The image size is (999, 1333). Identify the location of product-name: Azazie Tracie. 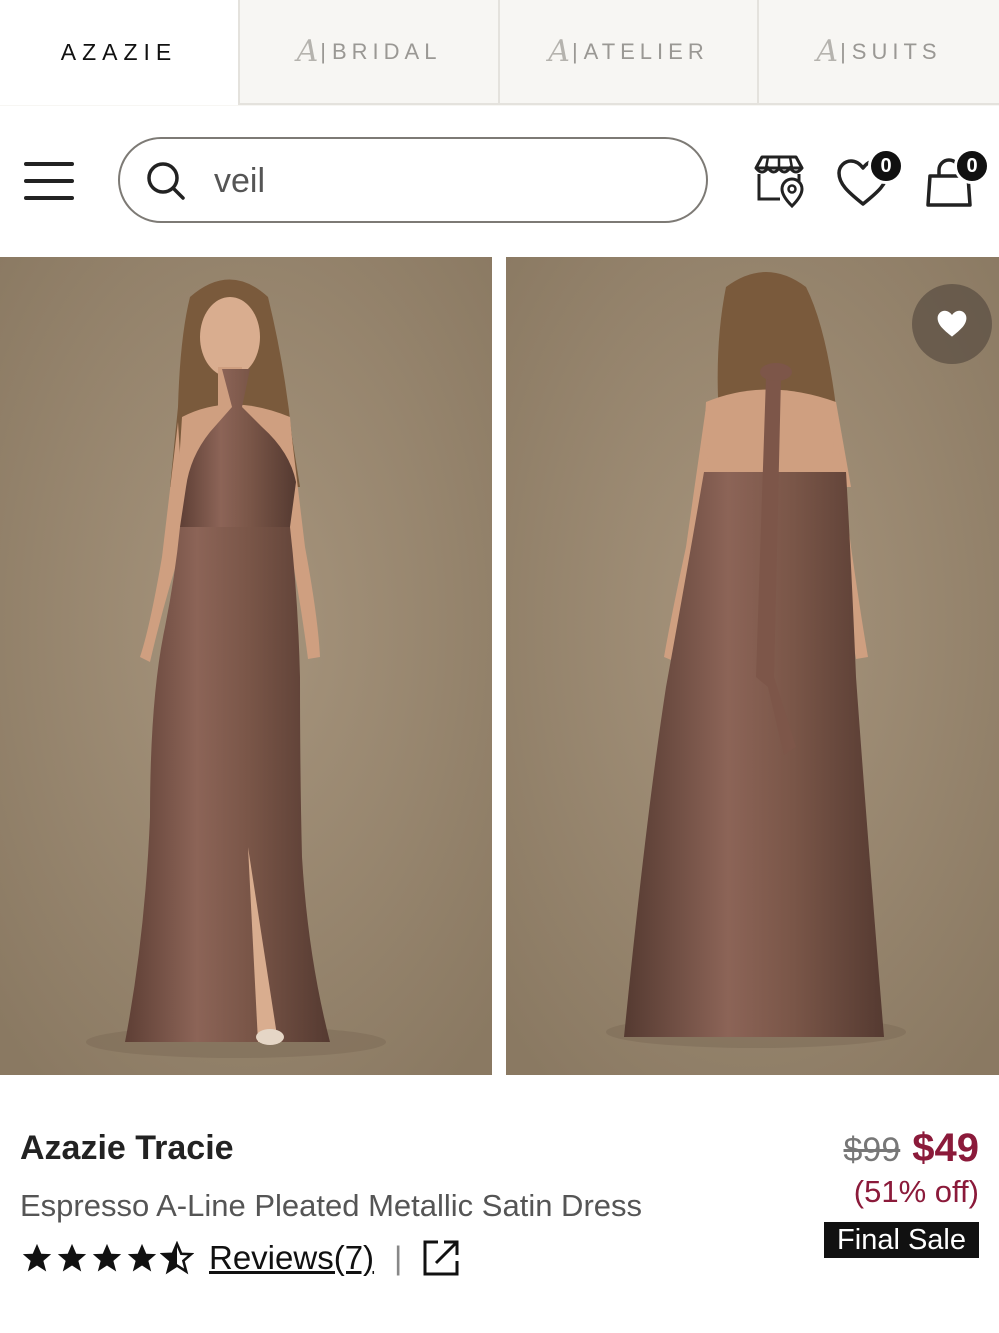
(127, 1148).